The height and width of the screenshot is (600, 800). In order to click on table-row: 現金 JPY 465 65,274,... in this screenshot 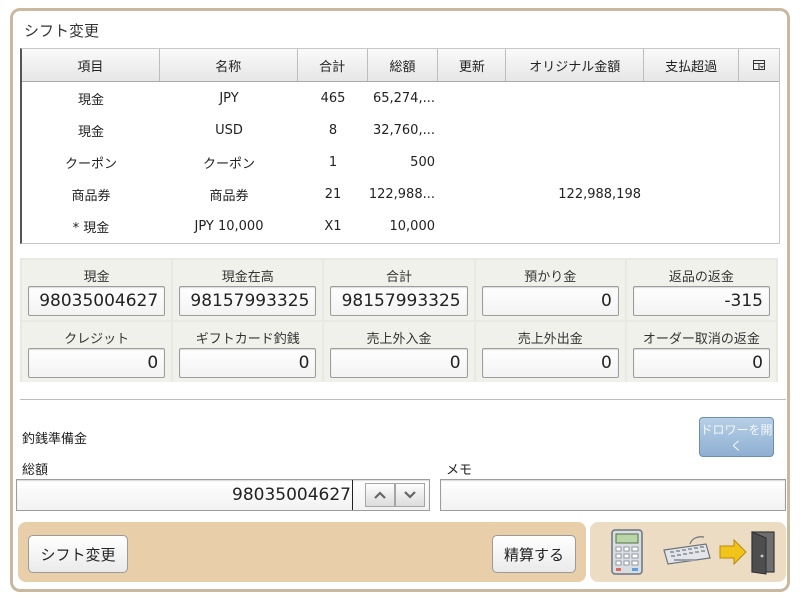, I will do `click(400, 98)`.